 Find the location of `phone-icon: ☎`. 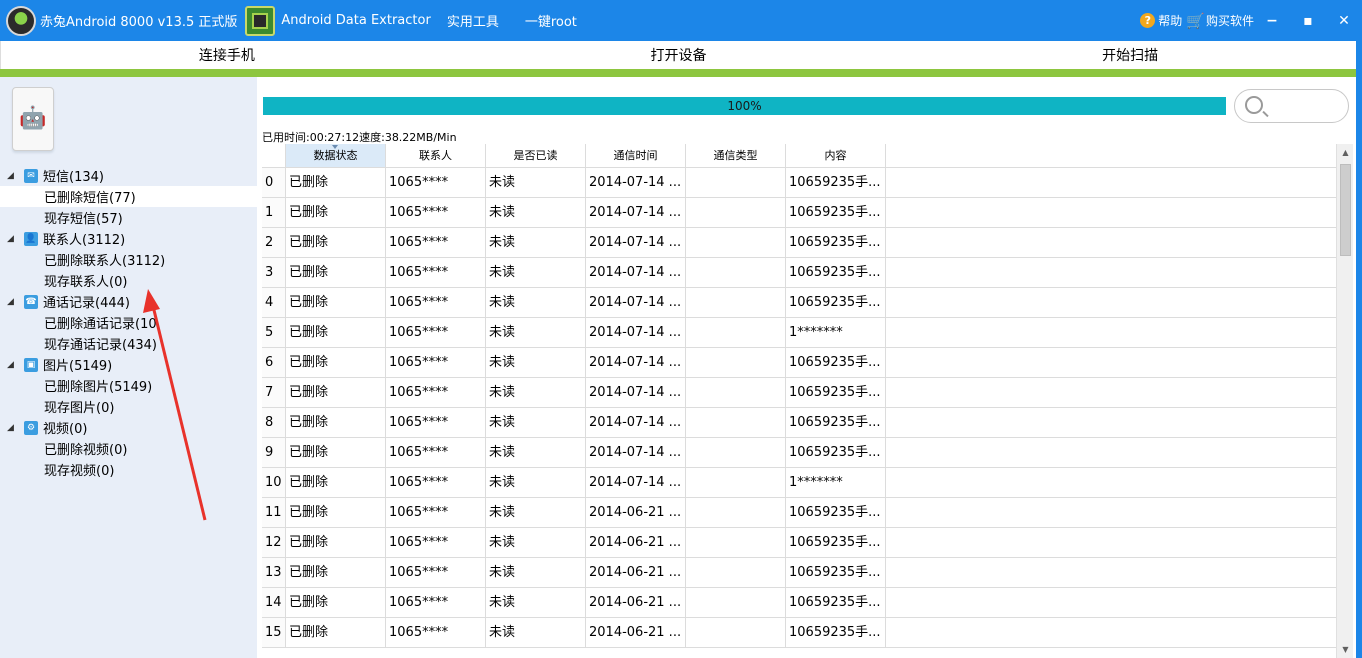

phone-icon: ☎ is located at coordinates (31, 301).